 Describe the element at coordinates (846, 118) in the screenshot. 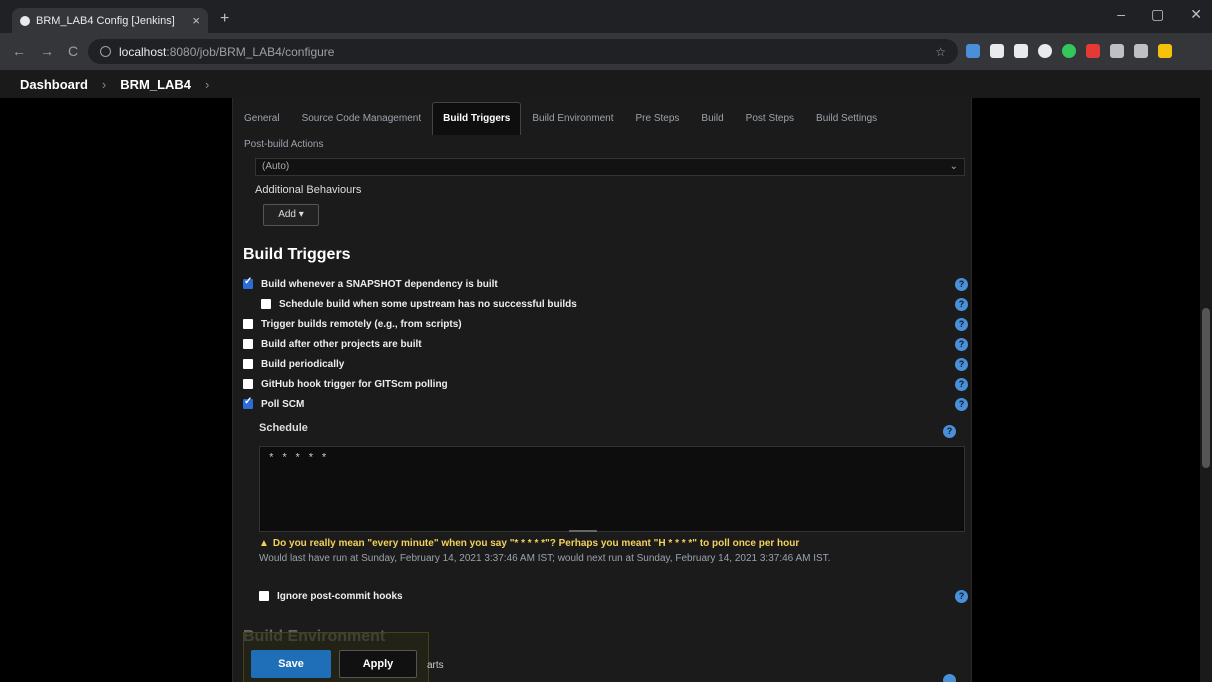

I see `tab-build-settings: Build Settings` at that location.